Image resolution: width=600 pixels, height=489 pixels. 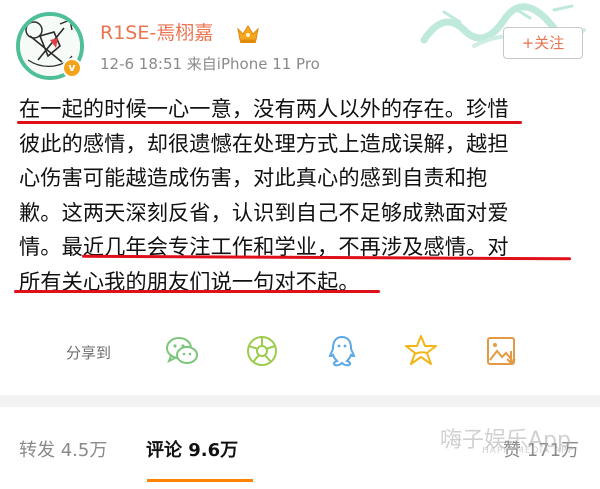 What do you see at coordinates (528, 451) in the screenshot?
I see `watermark-subtitle: HAPPYMEDIA APP` at bounding box center [528, 451].